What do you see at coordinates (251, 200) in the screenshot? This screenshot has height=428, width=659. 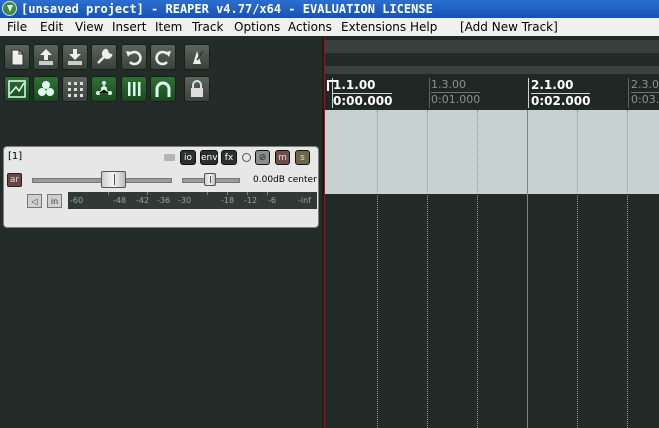 I see `meter-label: -12` at bounding box center [251, 200].